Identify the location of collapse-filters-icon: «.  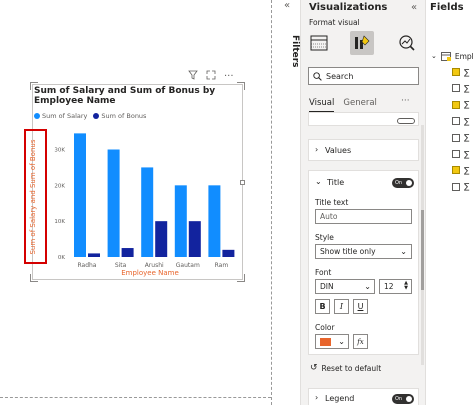
(287, 5).